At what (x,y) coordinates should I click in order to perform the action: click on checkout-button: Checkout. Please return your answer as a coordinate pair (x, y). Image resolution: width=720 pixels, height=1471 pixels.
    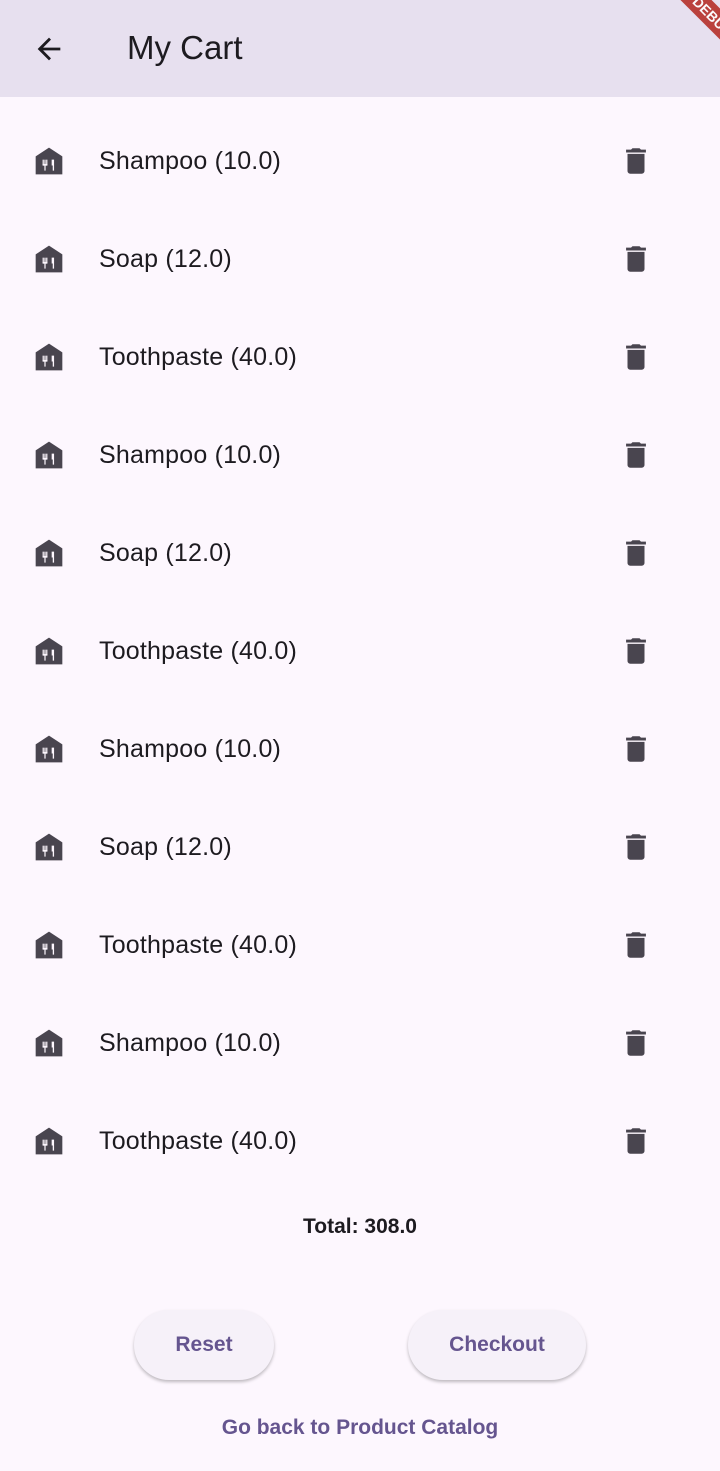
    Looking at the image, I should click on (497, 1345).